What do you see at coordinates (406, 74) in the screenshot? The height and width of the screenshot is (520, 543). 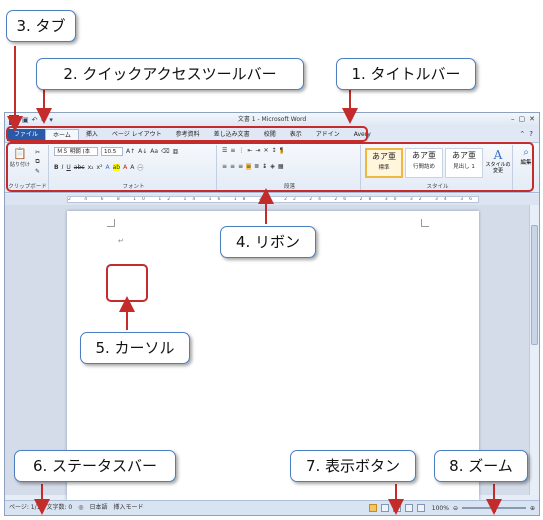 I see `callout-title-bar: 1. タイトルバー` at bounding box center [406, 74].